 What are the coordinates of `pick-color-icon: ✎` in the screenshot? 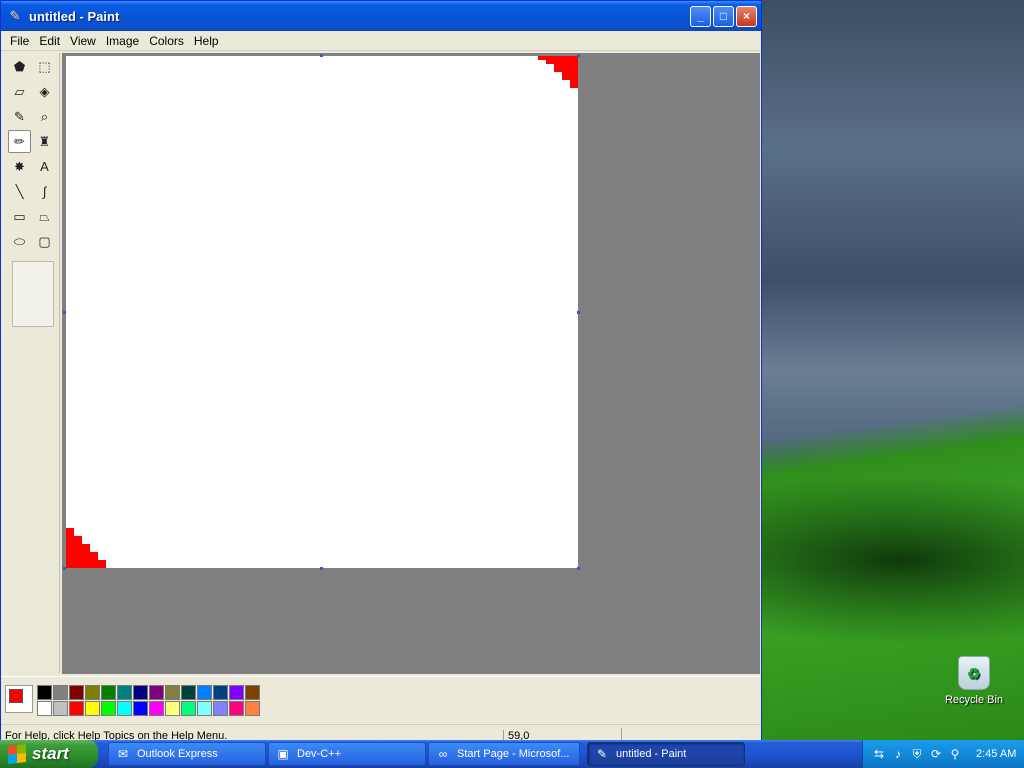 It's located at (19, 116).